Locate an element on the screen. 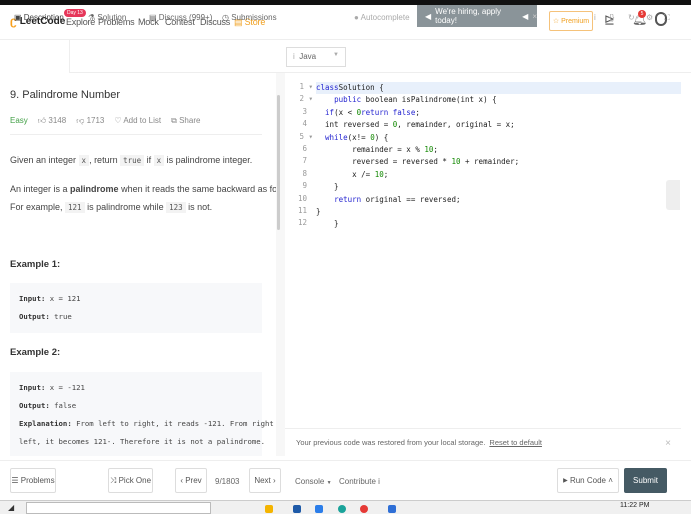 Image resolution: width=691 pixels, height=514 pixels. code-token: int reversed = is located at coordinates (354, 125).